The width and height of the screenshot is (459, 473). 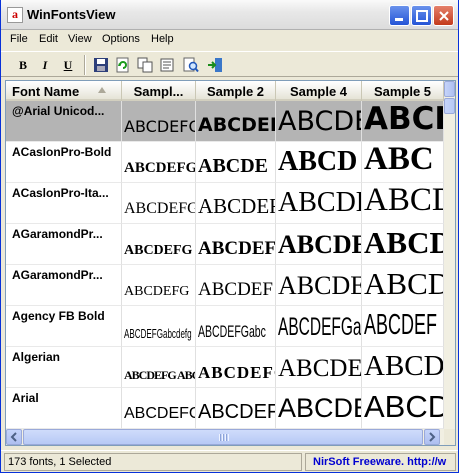 I want to click on toolbar: B I U, so click(x=229, y=64).